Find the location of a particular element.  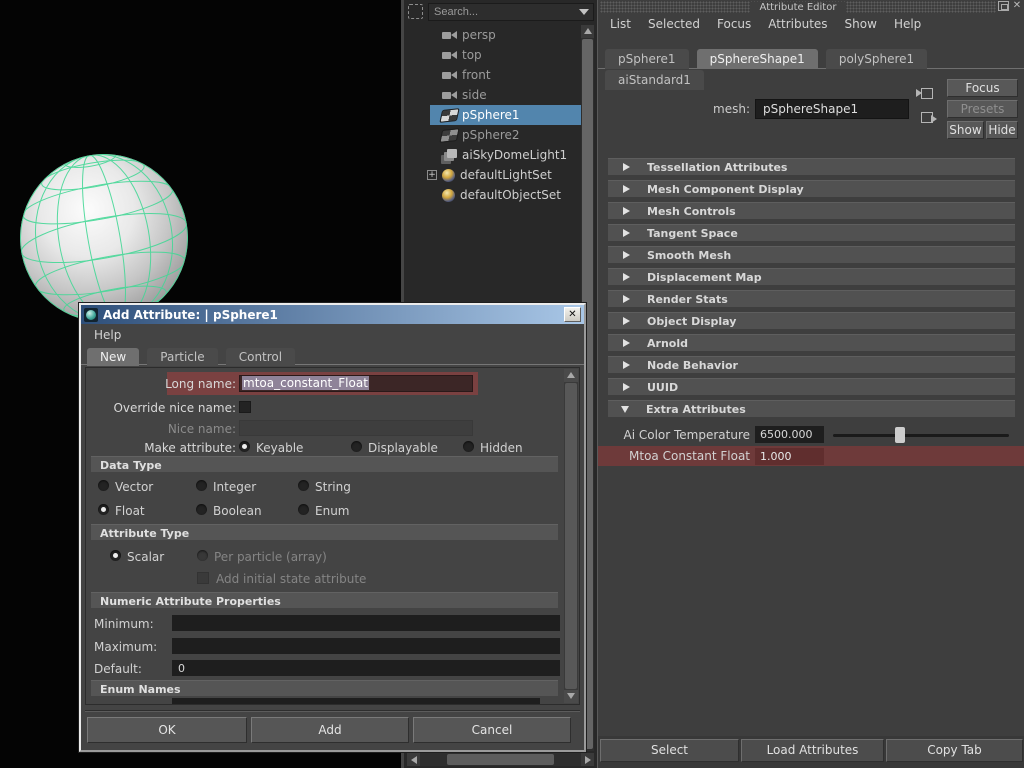

cancel-button: Cancel is located at coordinates (492, 730).